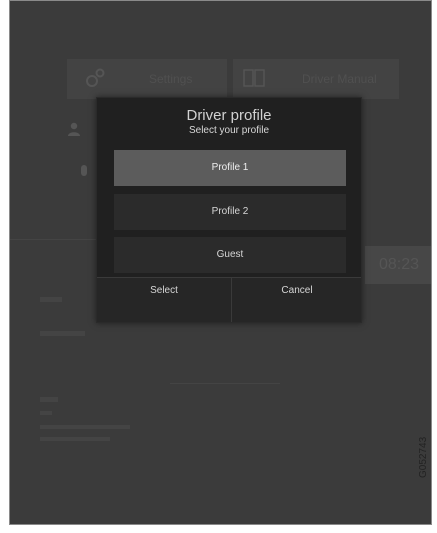 The image size is (437, 533). Describe the element at coordinates (84, 170) in the screenshot. I see `microphone-icon` at that location.